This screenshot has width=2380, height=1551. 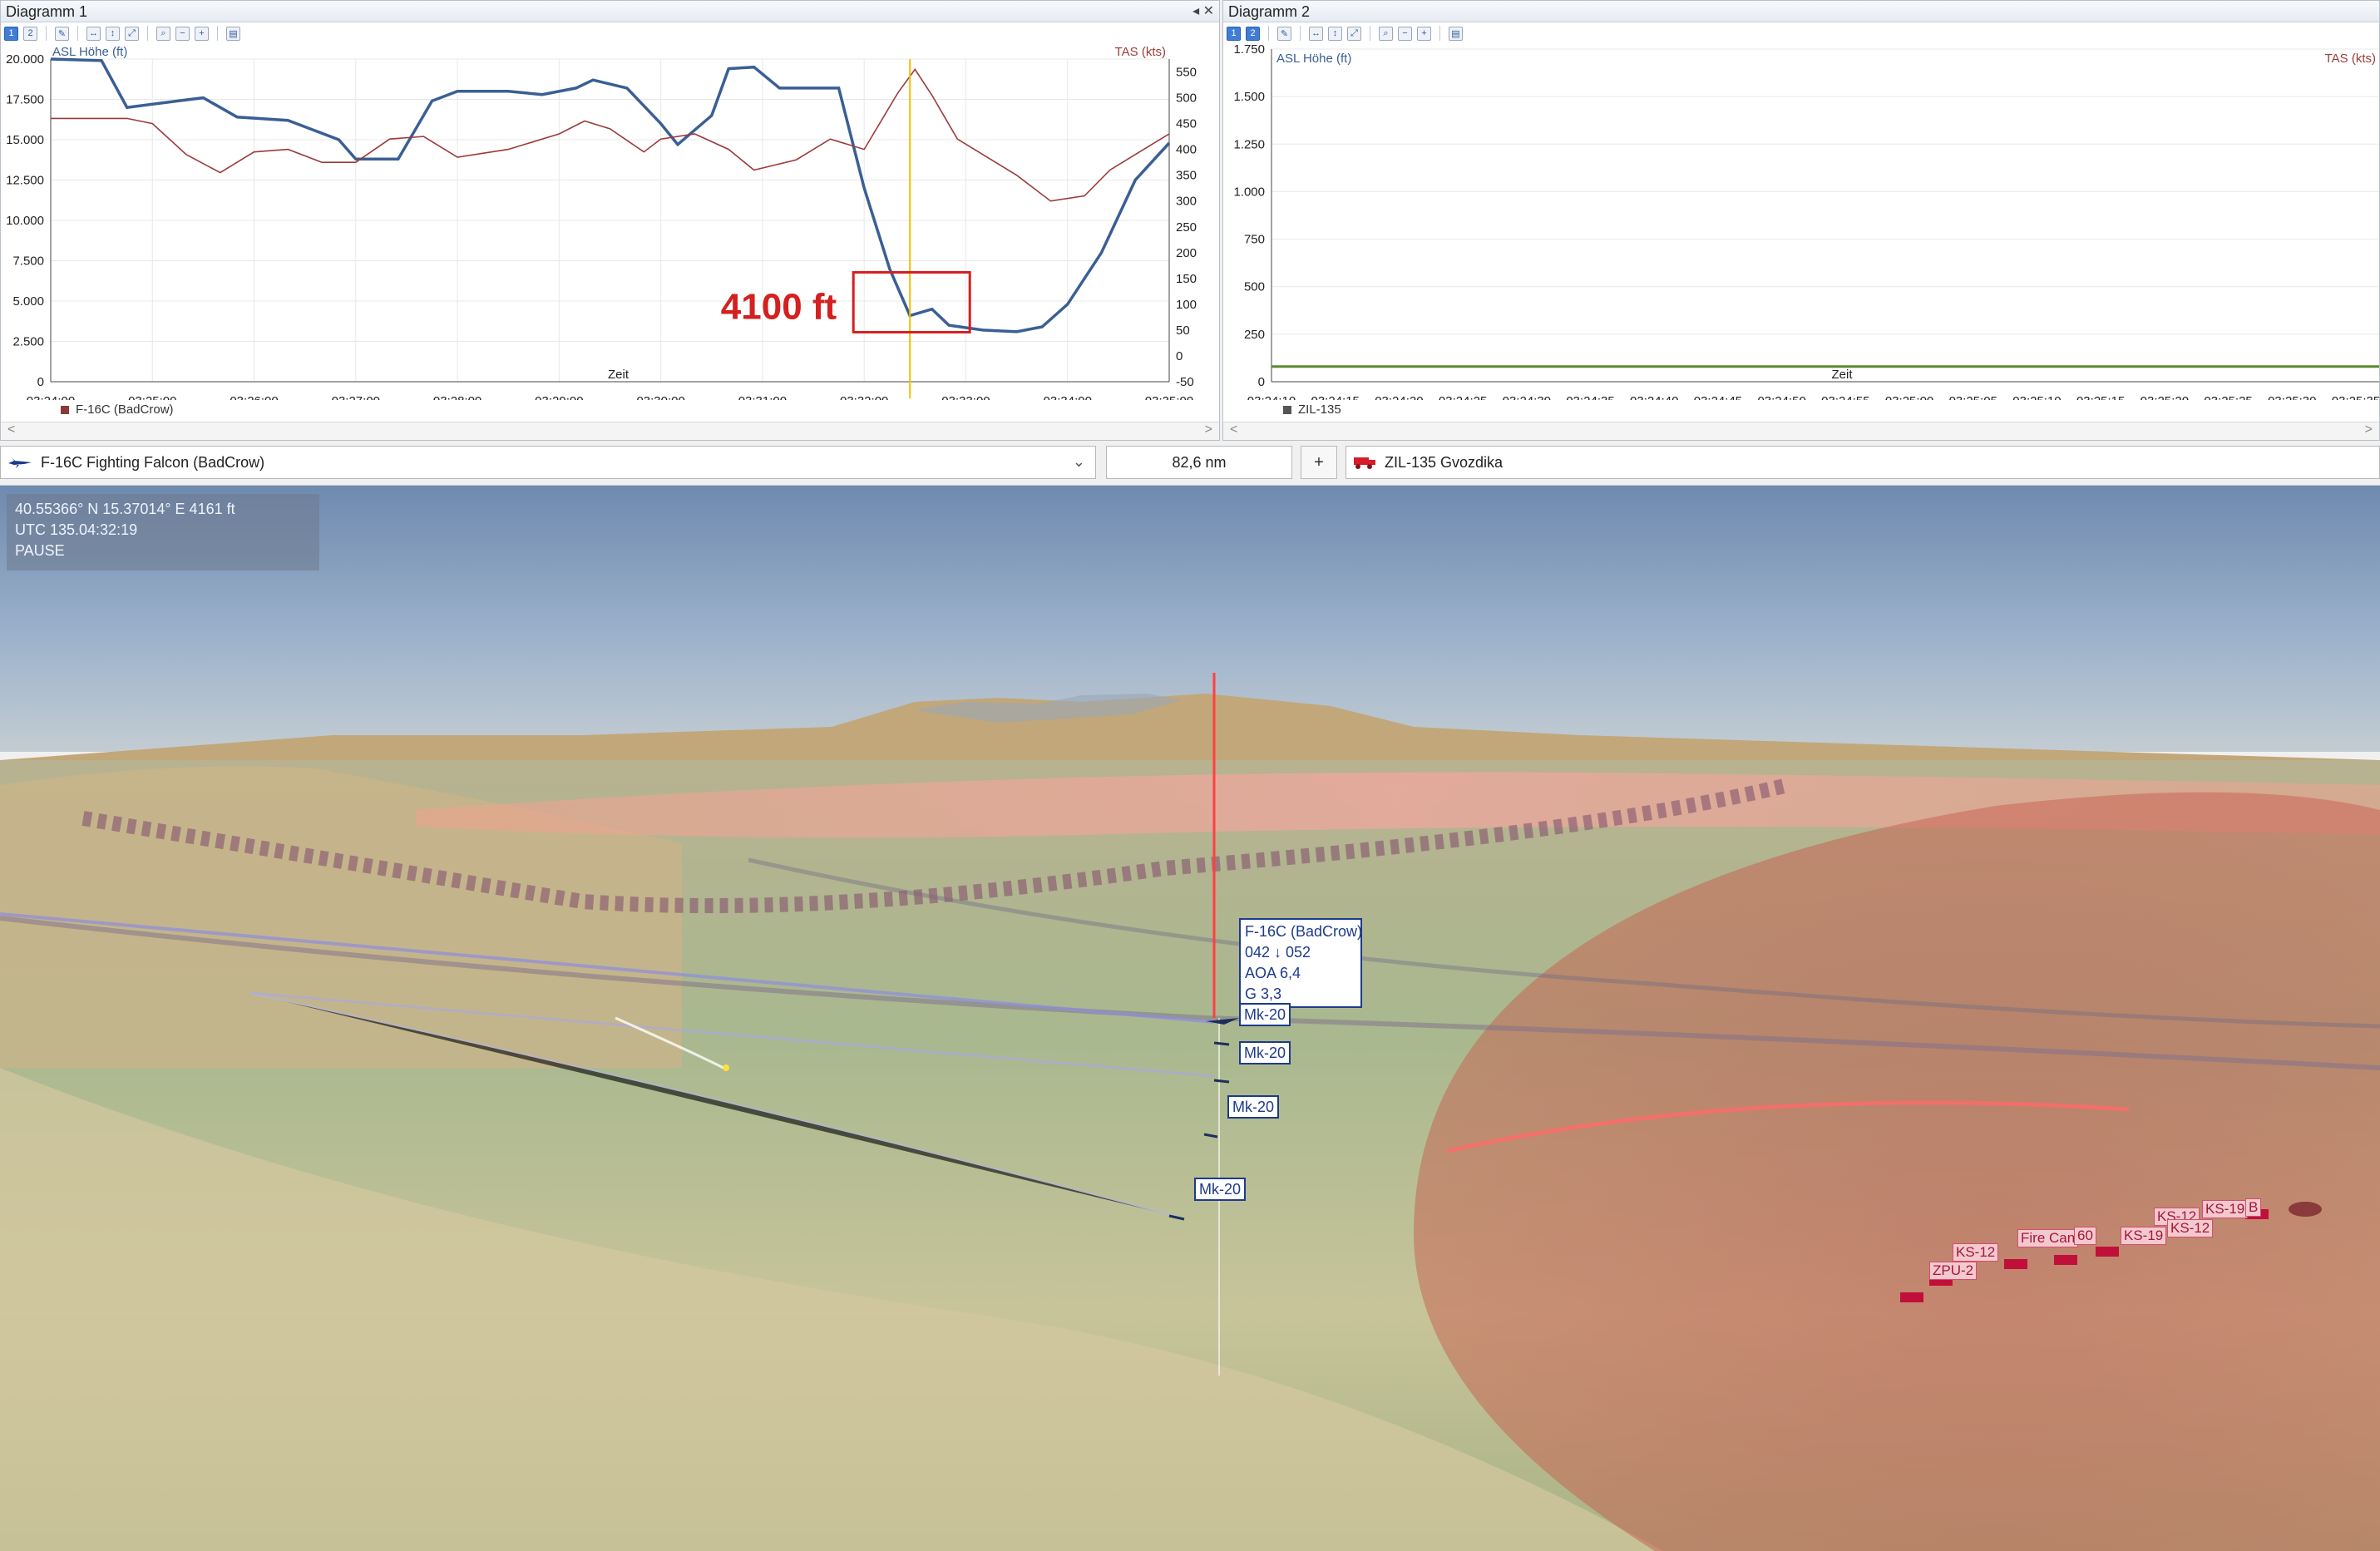 I want to click on ground-unit-tag: 60, so click(x=2085, y=1236).